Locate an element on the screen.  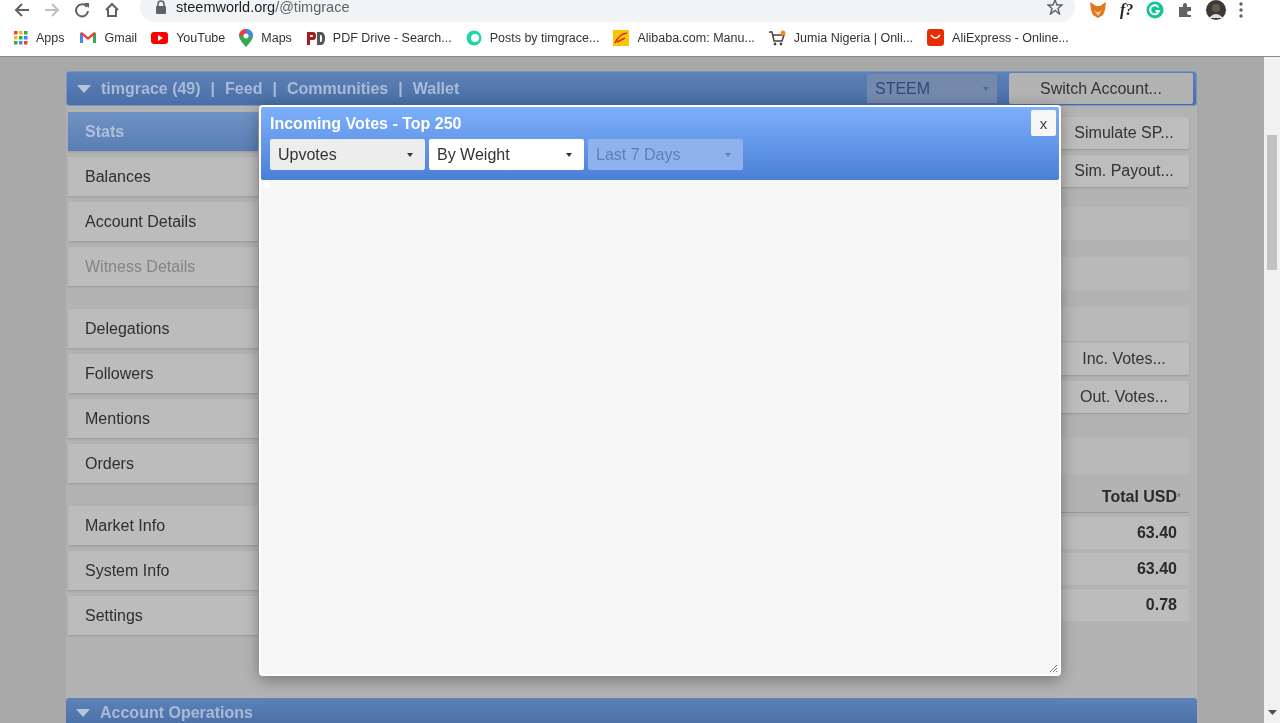
envelope-icon is located at coordinates (87, 37).